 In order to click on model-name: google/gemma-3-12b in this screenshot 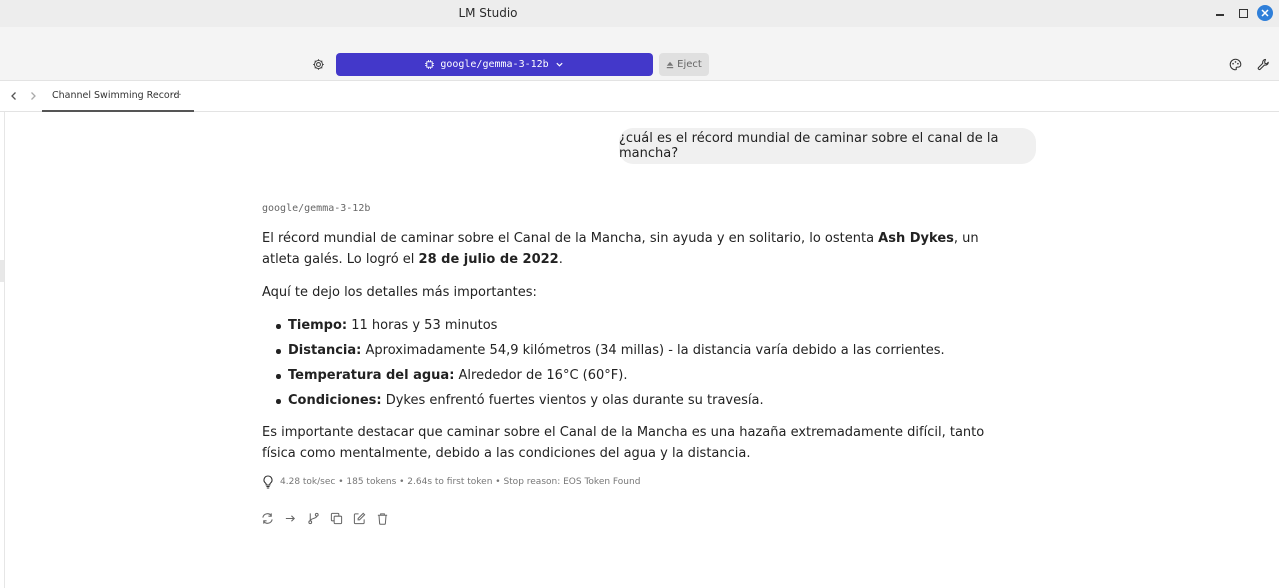, I will do `click(494, 64)`.